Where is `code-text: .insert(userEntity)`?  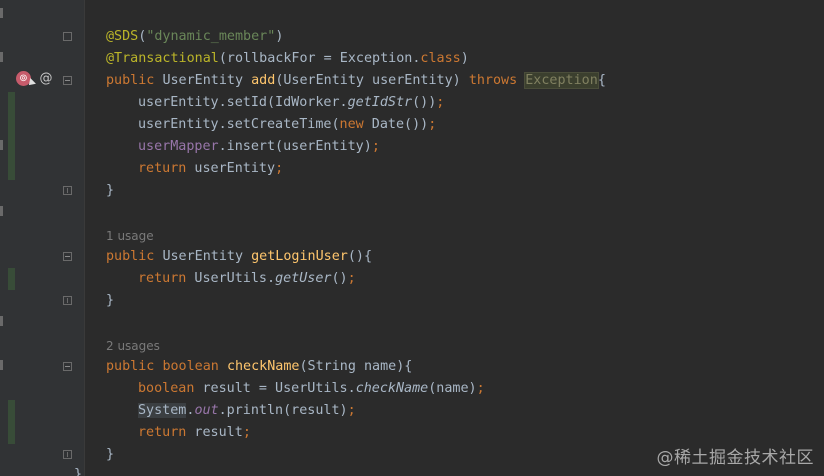
code-text: .insert(userEntity) is located at coordinates (295, 146).